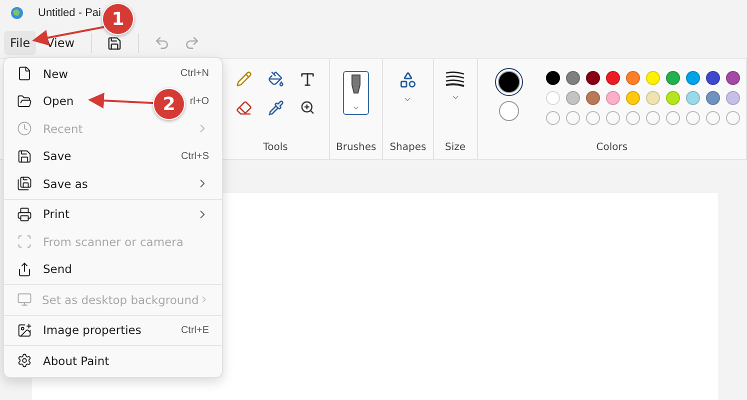 The image size is (747, 400). What do you see at coordinates (24, 128) in the screenshot?
I see `recent-icon` at bounding box center [24, 128].